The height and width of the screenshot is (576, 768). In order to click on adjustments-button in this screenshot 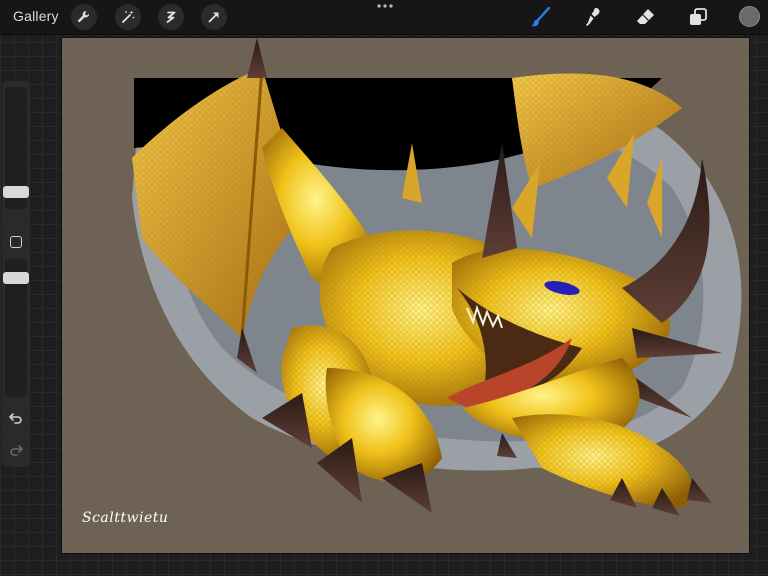, I will do `click(128, 17)`.